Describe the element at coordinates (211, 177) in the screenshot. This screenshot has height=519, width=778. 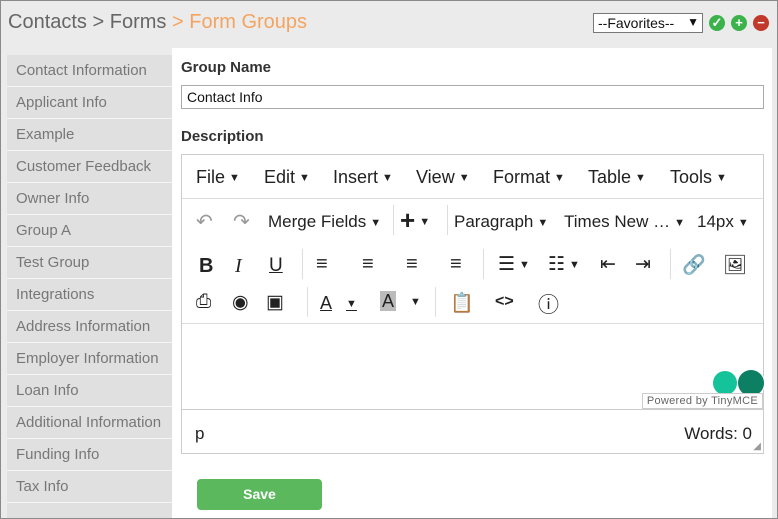
I see `menu-file-label: File` at that location.